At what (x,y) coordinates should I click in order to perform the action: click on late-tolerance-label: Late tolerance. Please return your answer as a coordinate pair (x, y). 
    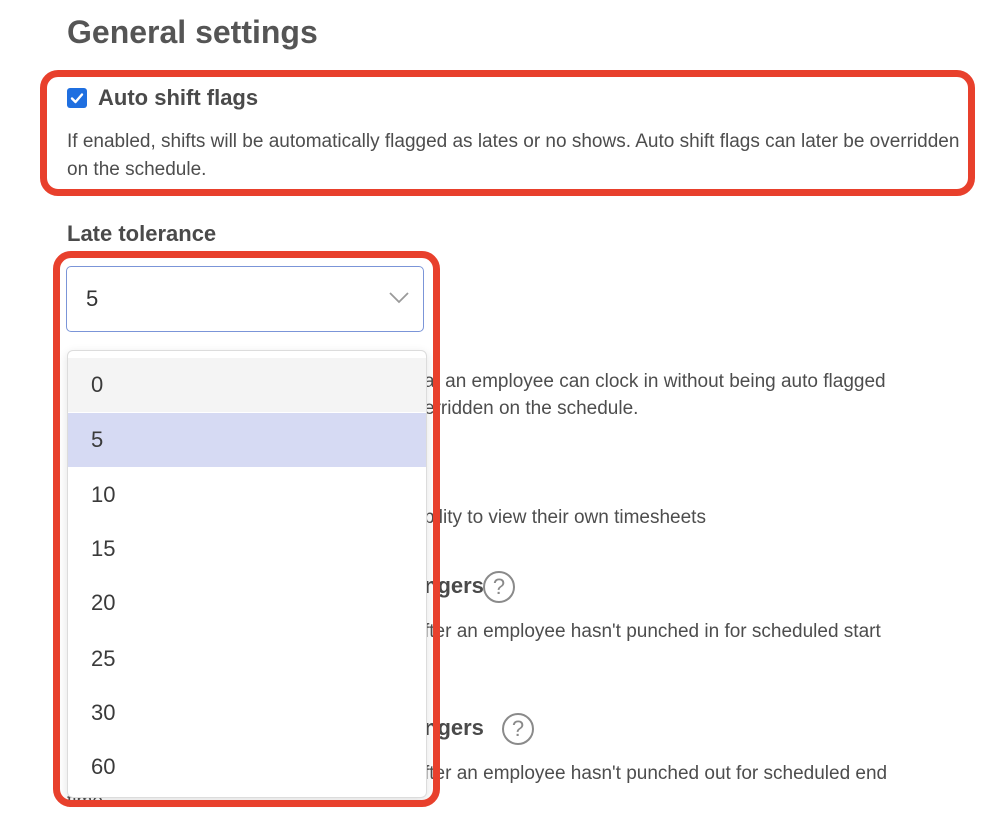
    Looking at the image, I should click on (142, 233).